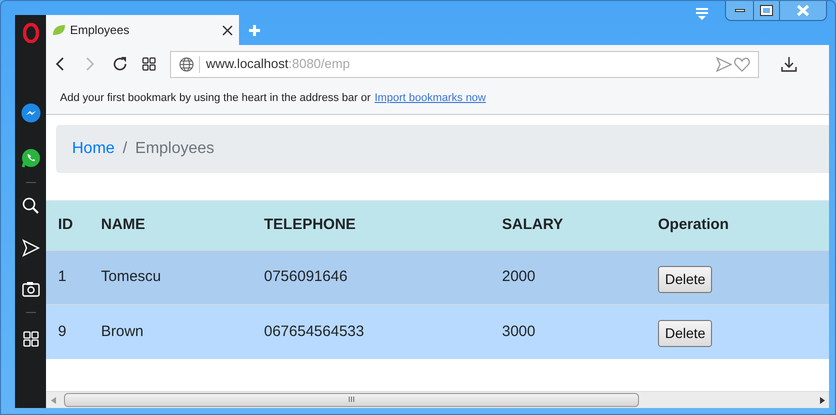  What do you see at coordinates (254, 30) in the screenshot?
I see `new-tab-icon` at bounding box center [254, 30].